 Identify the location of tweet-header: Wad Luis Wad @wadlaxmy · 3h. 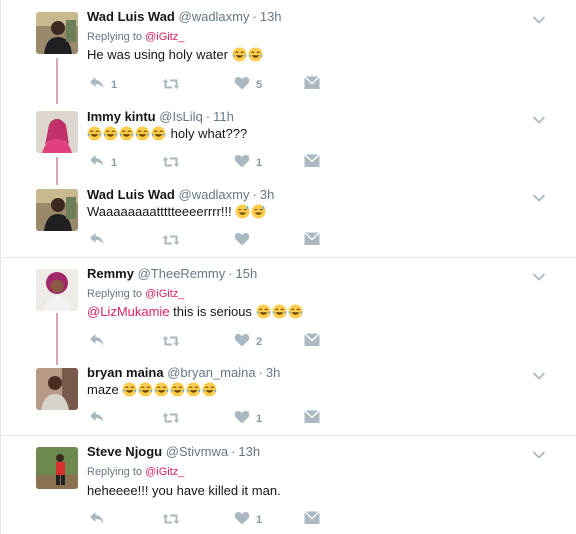
(181, 194).